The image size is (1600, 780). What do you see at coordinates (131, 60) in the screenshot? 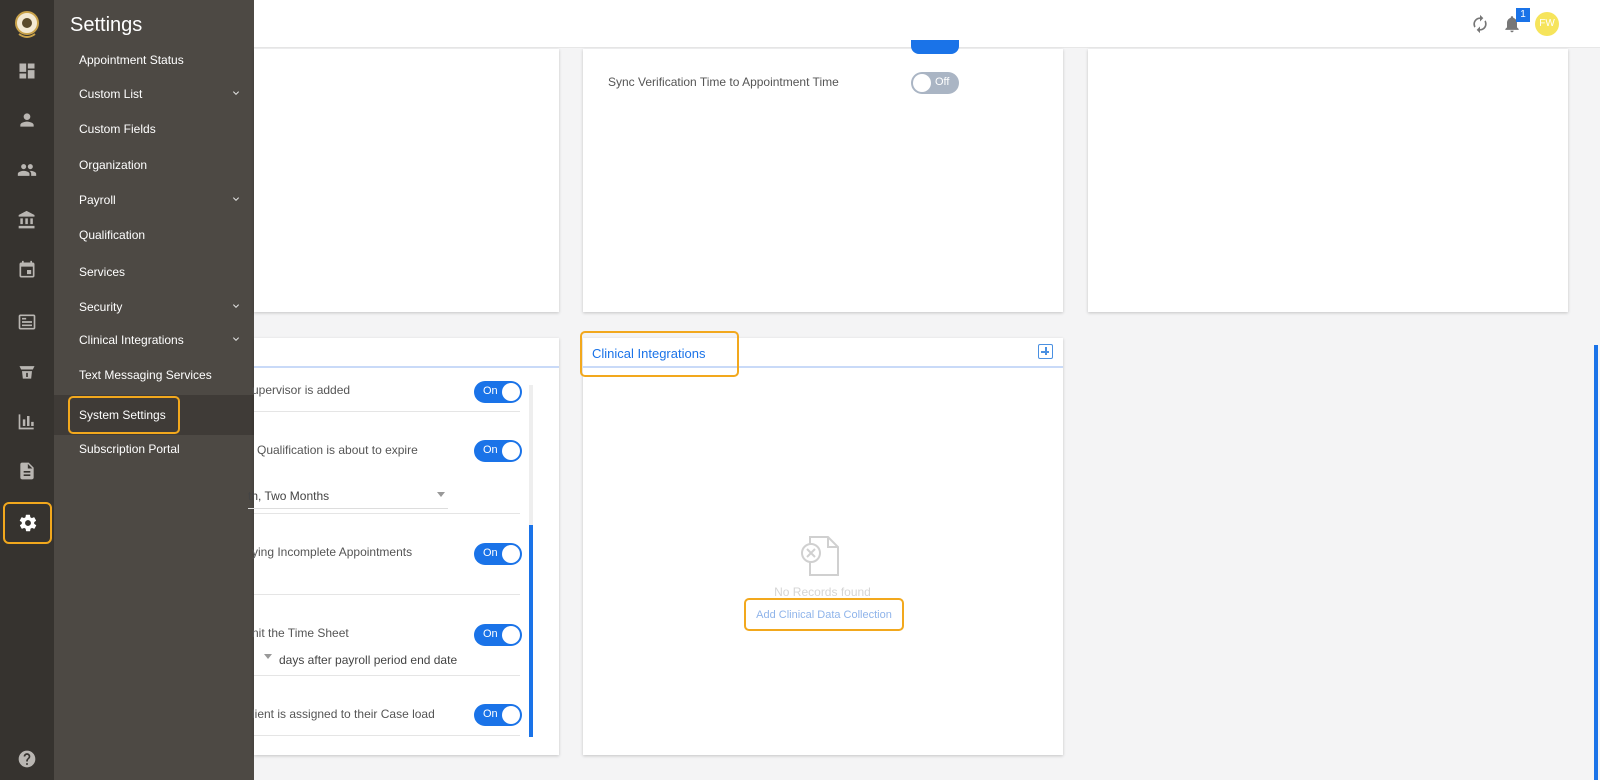
I see `menu-item-label: Appointment Status` at bounding box center [131, 60].